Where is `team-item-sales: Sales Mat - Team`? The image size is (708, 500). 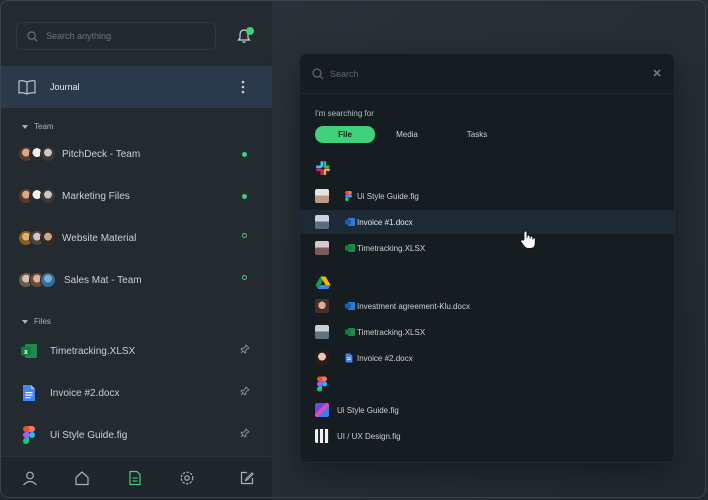
team-item-sales: Sales Mat - Team is located at coordinates (136, 281).